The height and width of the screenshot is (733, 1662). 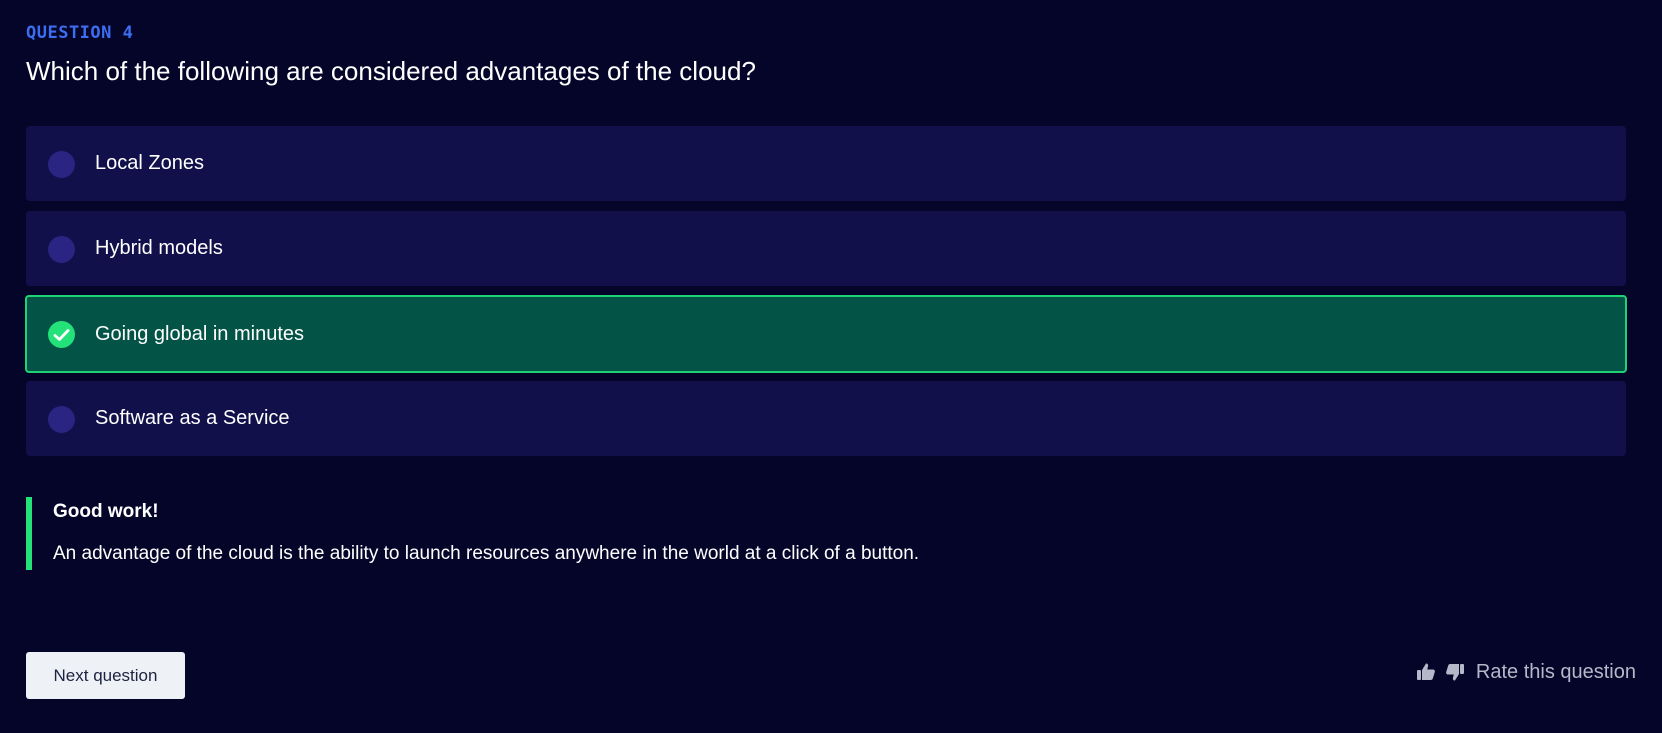 What do you see at coordinates (1556, 672) in the screenshot?
I see `rate-question-label: Rate this question` at bounding box center [1556, 672].